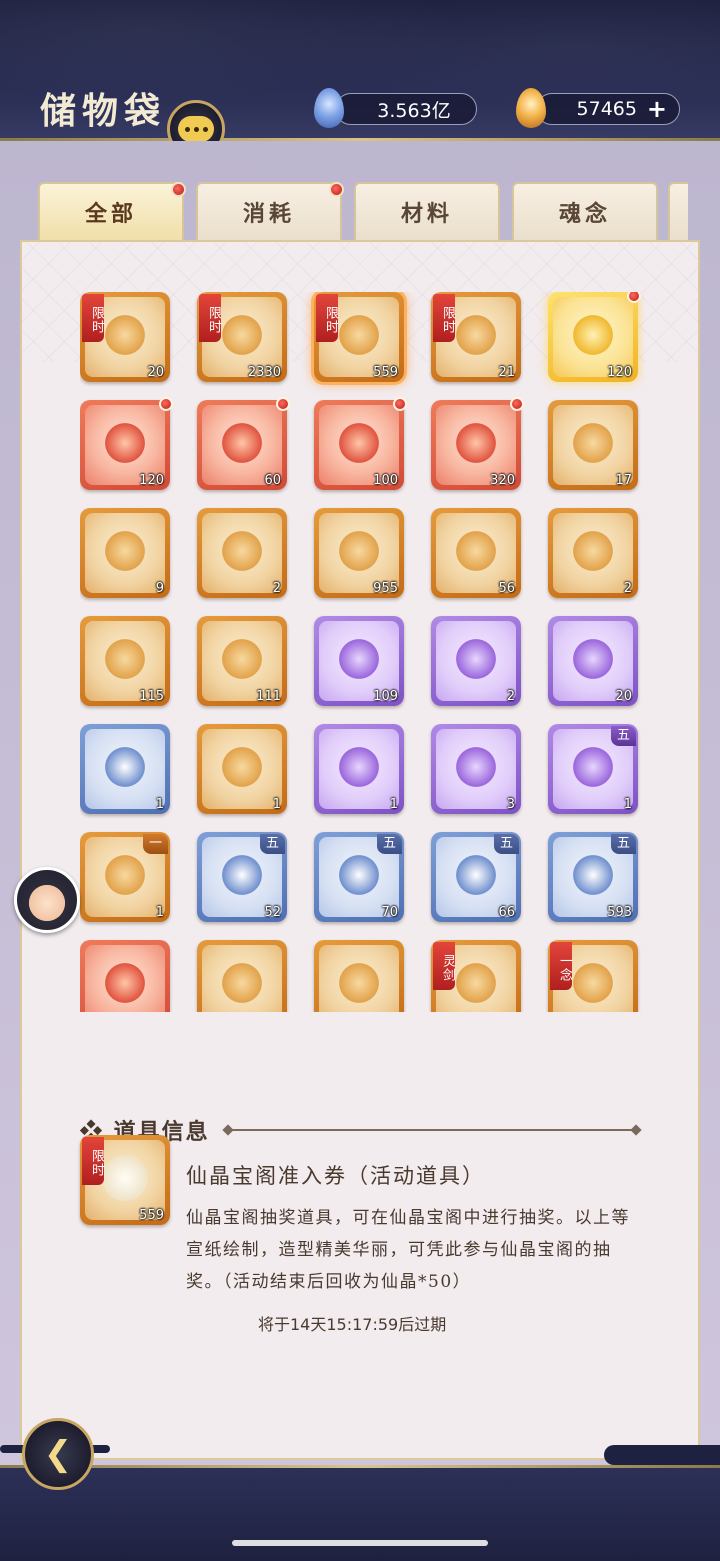 The width and height of the screenshot is (720, 1561). I want to click on inventory-item: 20, so click(593, 661).